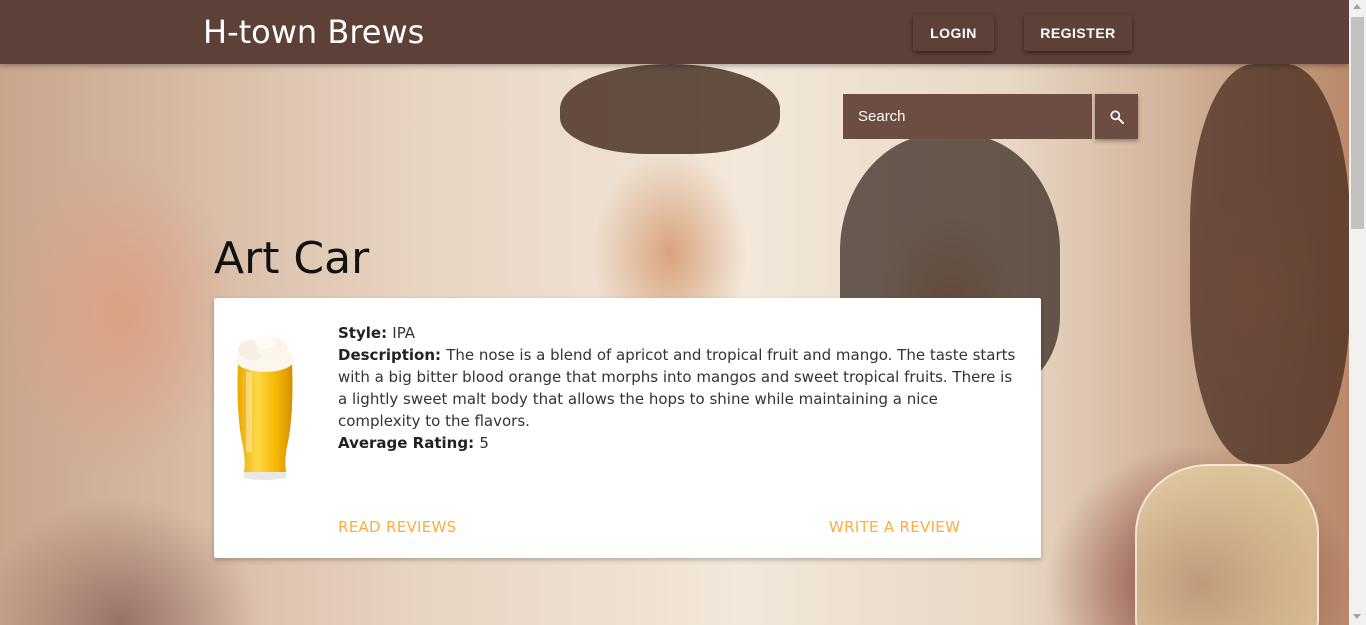 This screenshot has width=1366, height=625. I want to click on beer-glass-icon, so click(265, 407).